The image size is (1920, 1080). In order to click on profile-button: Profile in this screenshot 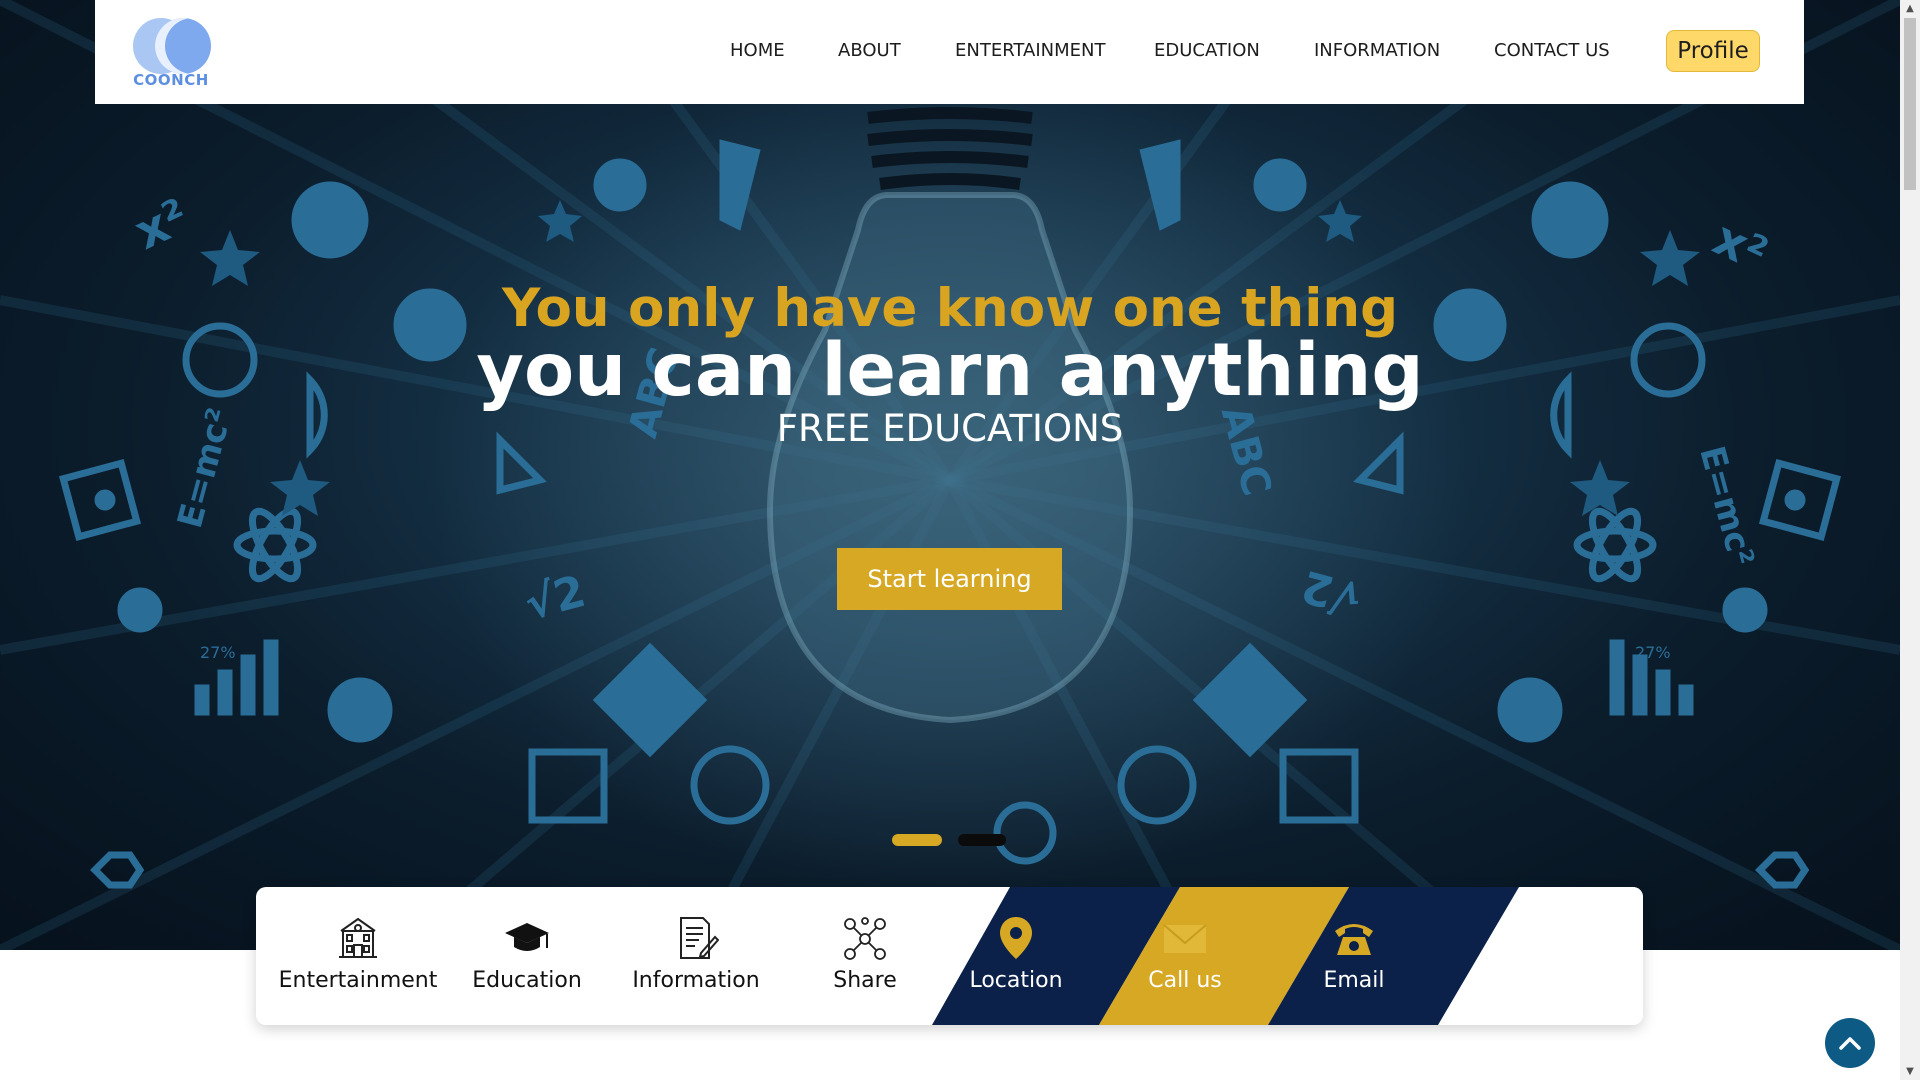, I will do `click(1713, 51)`.